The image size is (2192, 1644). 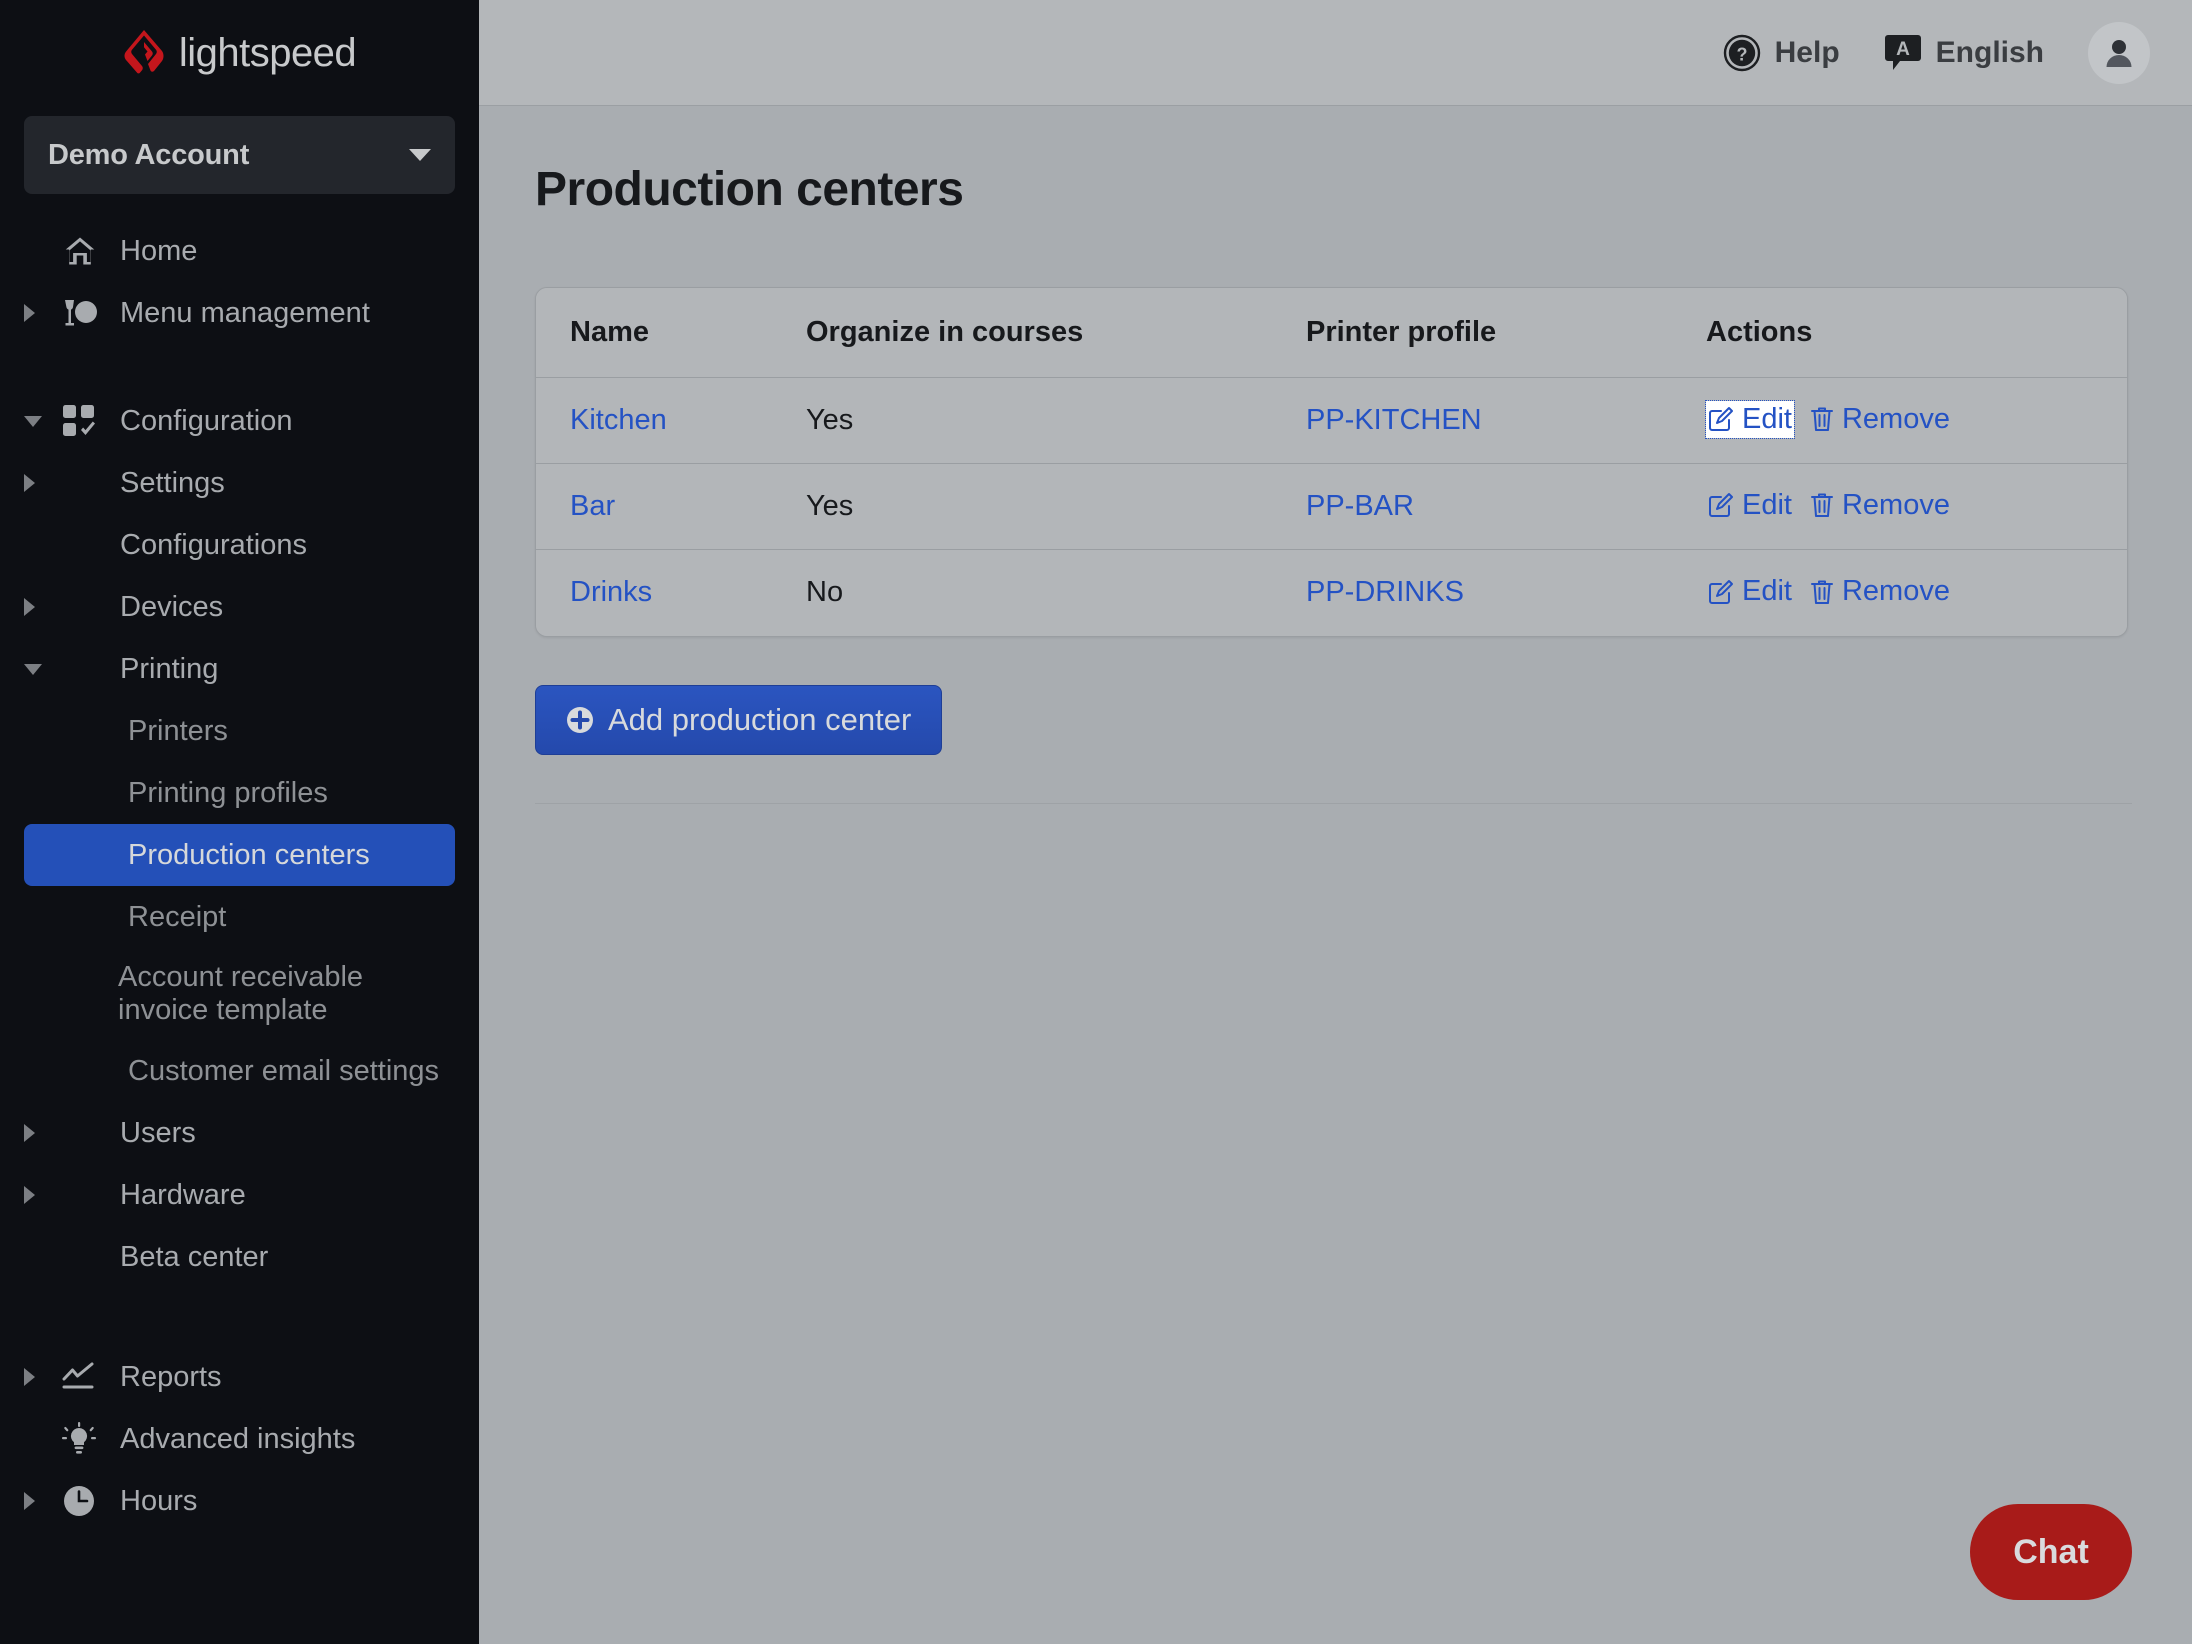 What do you see at coordinates (91, 313) in the screenshot?
I see `menu-management-icon` at bounding box center [91, 313].